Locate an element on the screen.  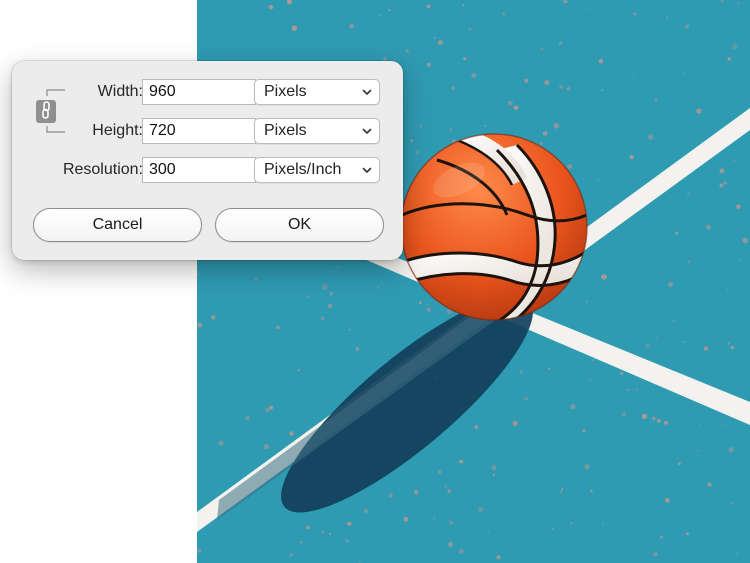
ok-button: OK is located at coordinates (299, 225).